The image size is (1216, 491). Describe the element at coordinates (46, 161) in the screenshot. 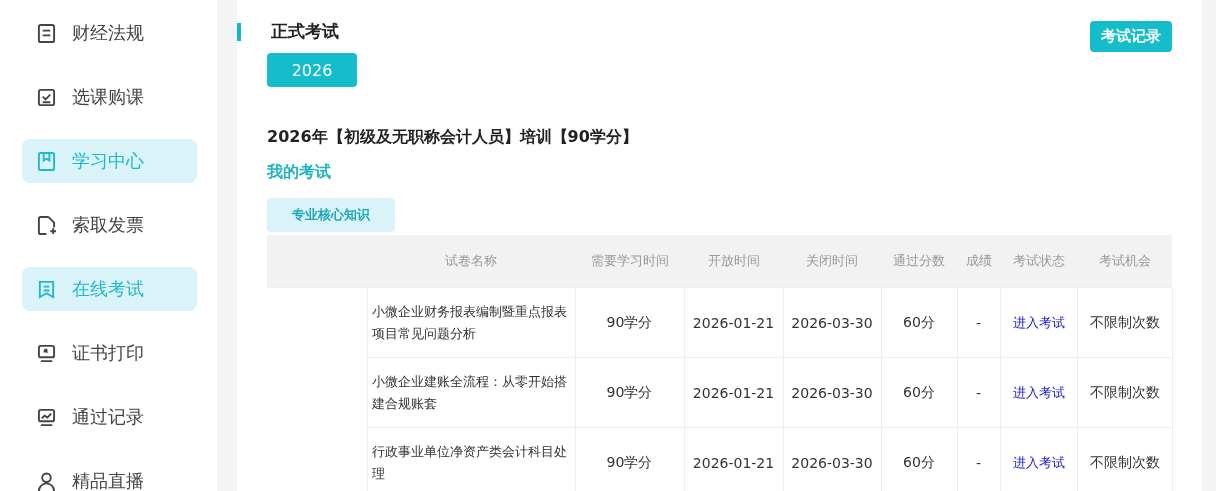

I see `bookmark-icon` at that location.